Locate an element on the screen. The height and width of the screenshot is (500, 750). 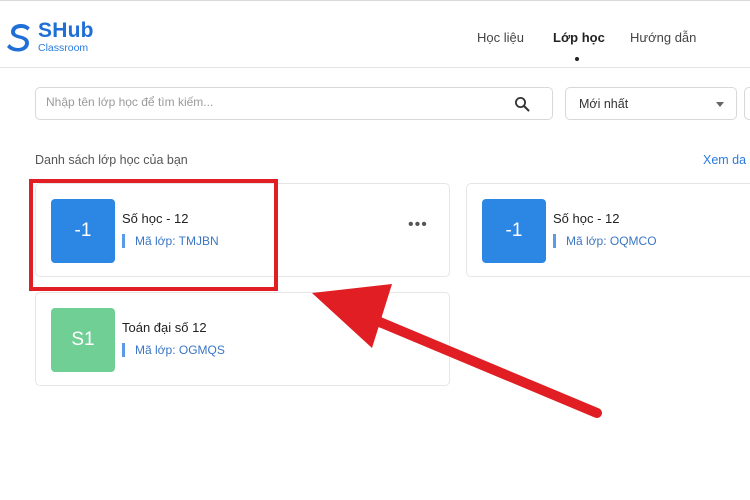
annotation-arrow-icon is located at coordinates (457, 351).